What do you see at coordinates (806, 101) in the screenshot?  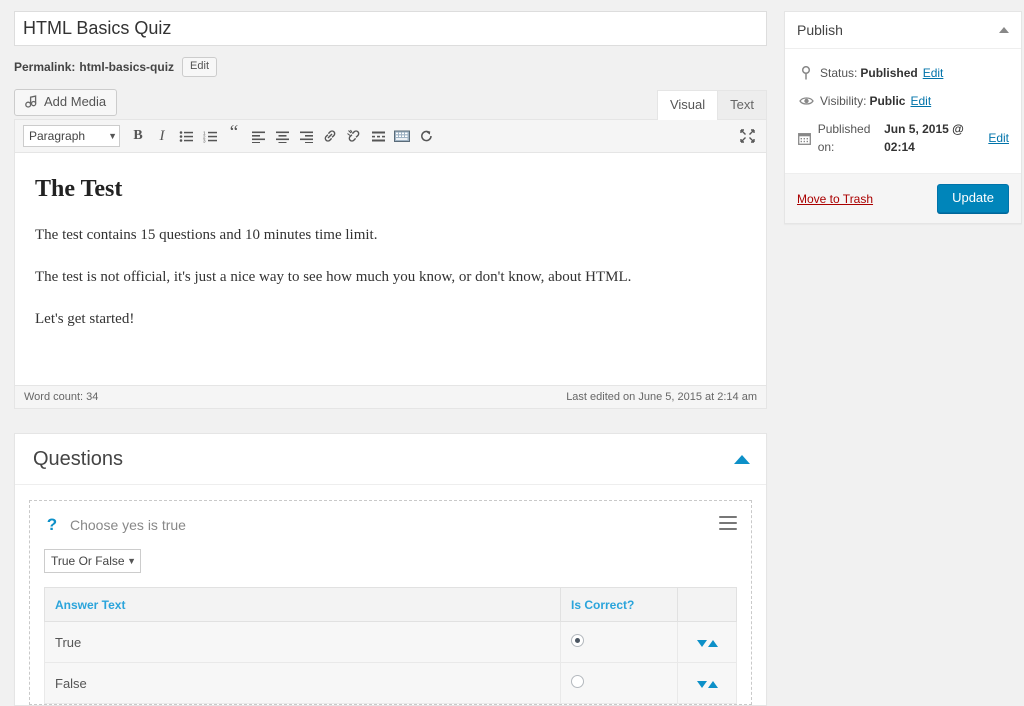 I see `eye-icon` at bounding box center [806, 101].